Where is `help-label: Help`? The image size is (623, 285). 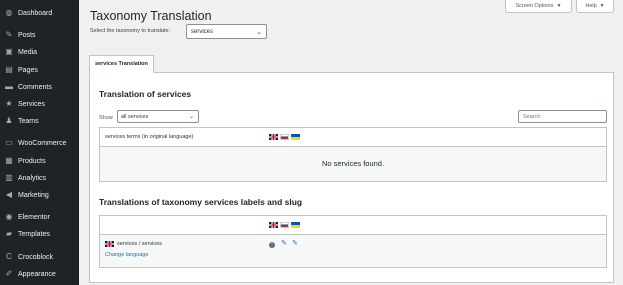 help-label: Help is located at coordinates (591, 6).